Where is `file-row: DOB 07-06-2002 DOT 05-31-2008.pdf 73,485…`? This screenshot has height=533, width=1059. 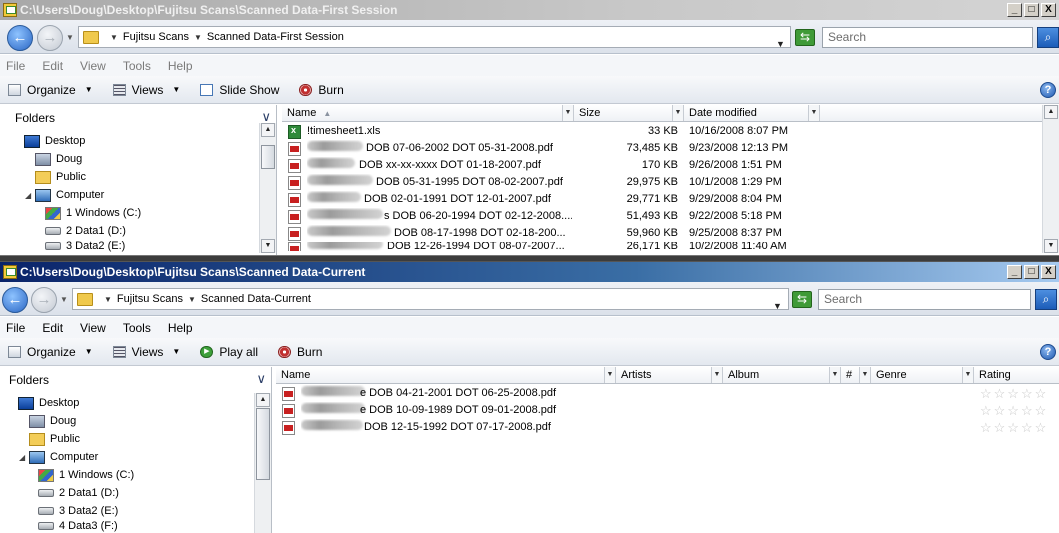
file-row: DOB 07-06-2002 DOT 05-31-2008.pdf 73,485… is located at coordinates (662, 148).